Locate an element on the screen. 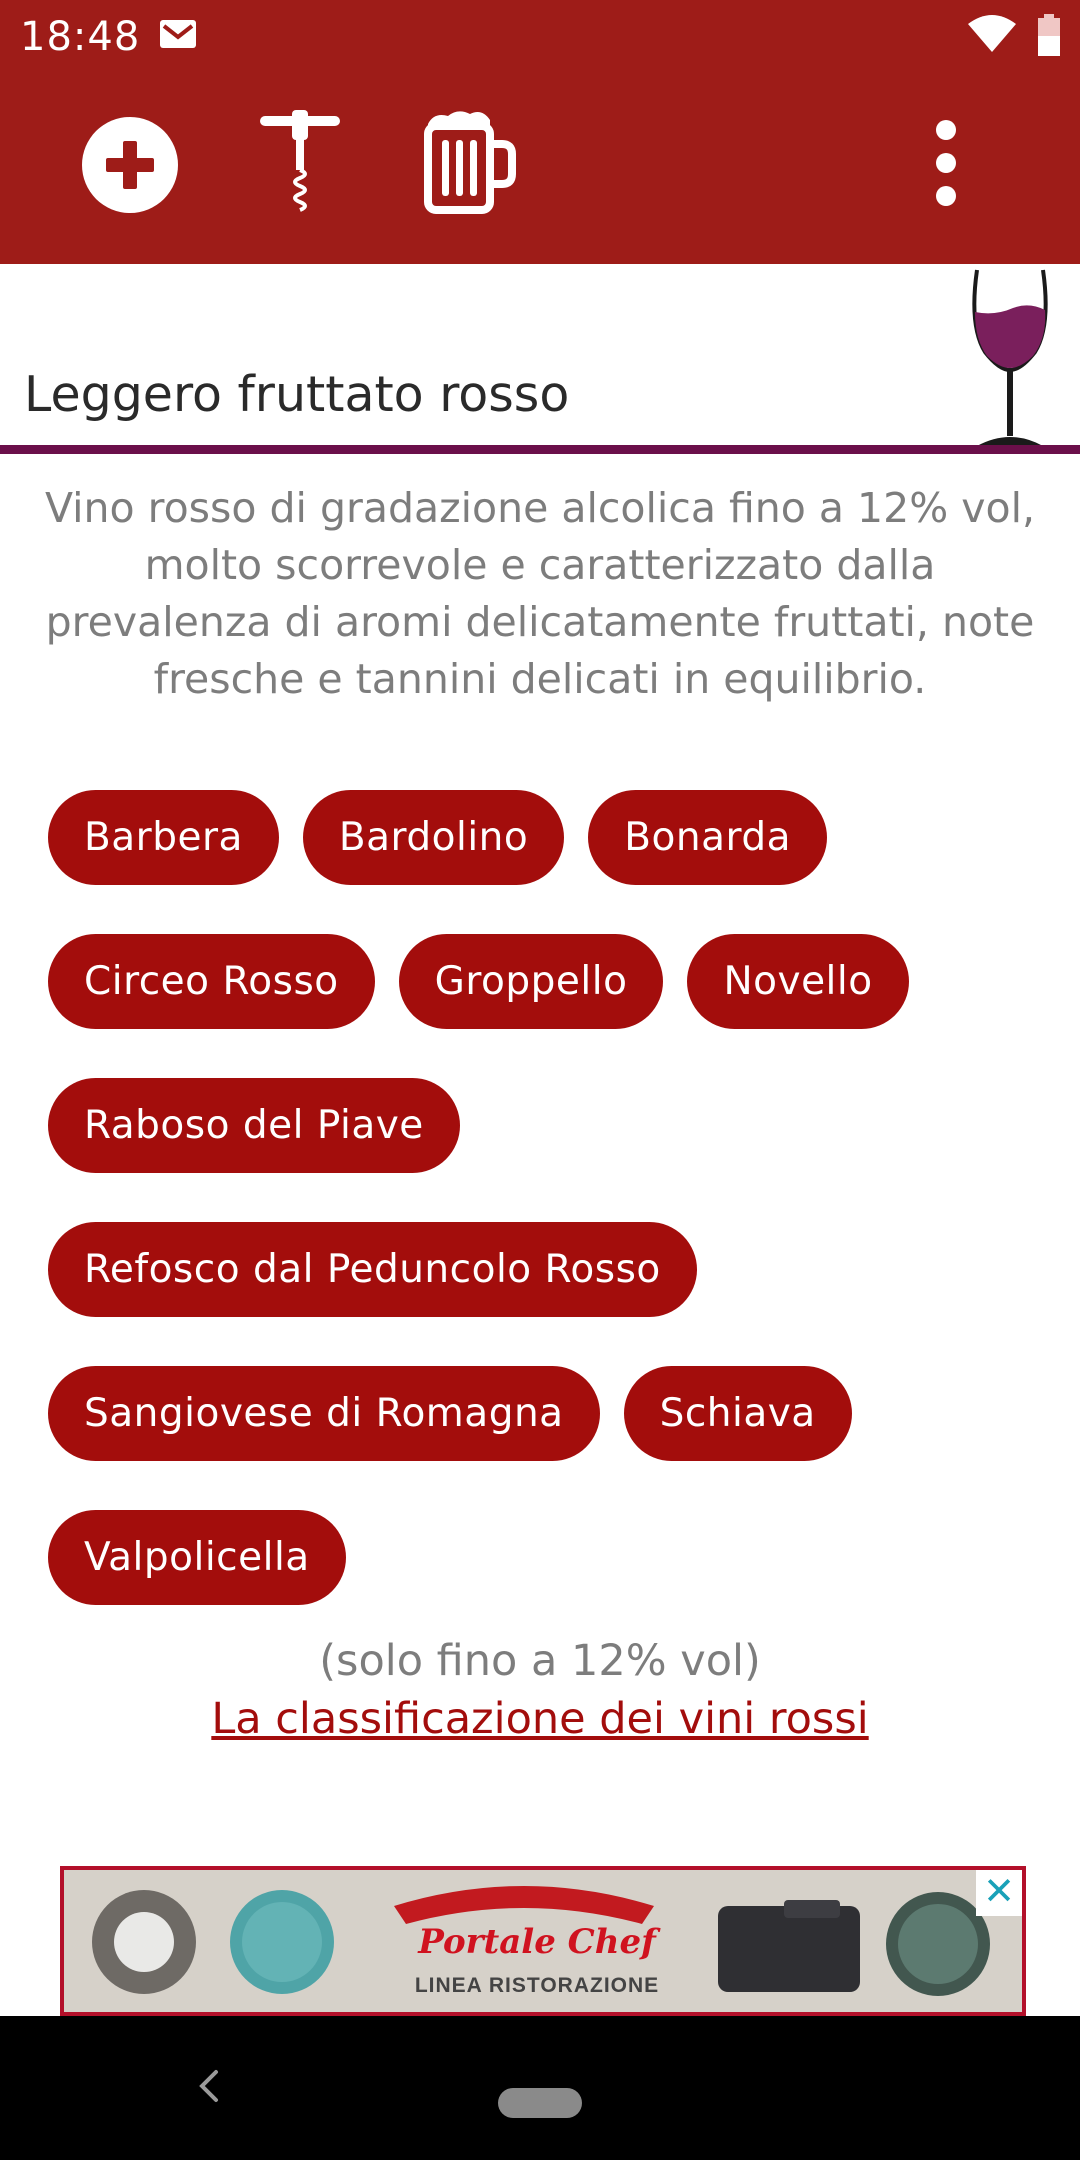 The width and height of the screenshot is (1080, 2160). category-header: Leggero fruttato rosso is located at coordinates (540, 355).